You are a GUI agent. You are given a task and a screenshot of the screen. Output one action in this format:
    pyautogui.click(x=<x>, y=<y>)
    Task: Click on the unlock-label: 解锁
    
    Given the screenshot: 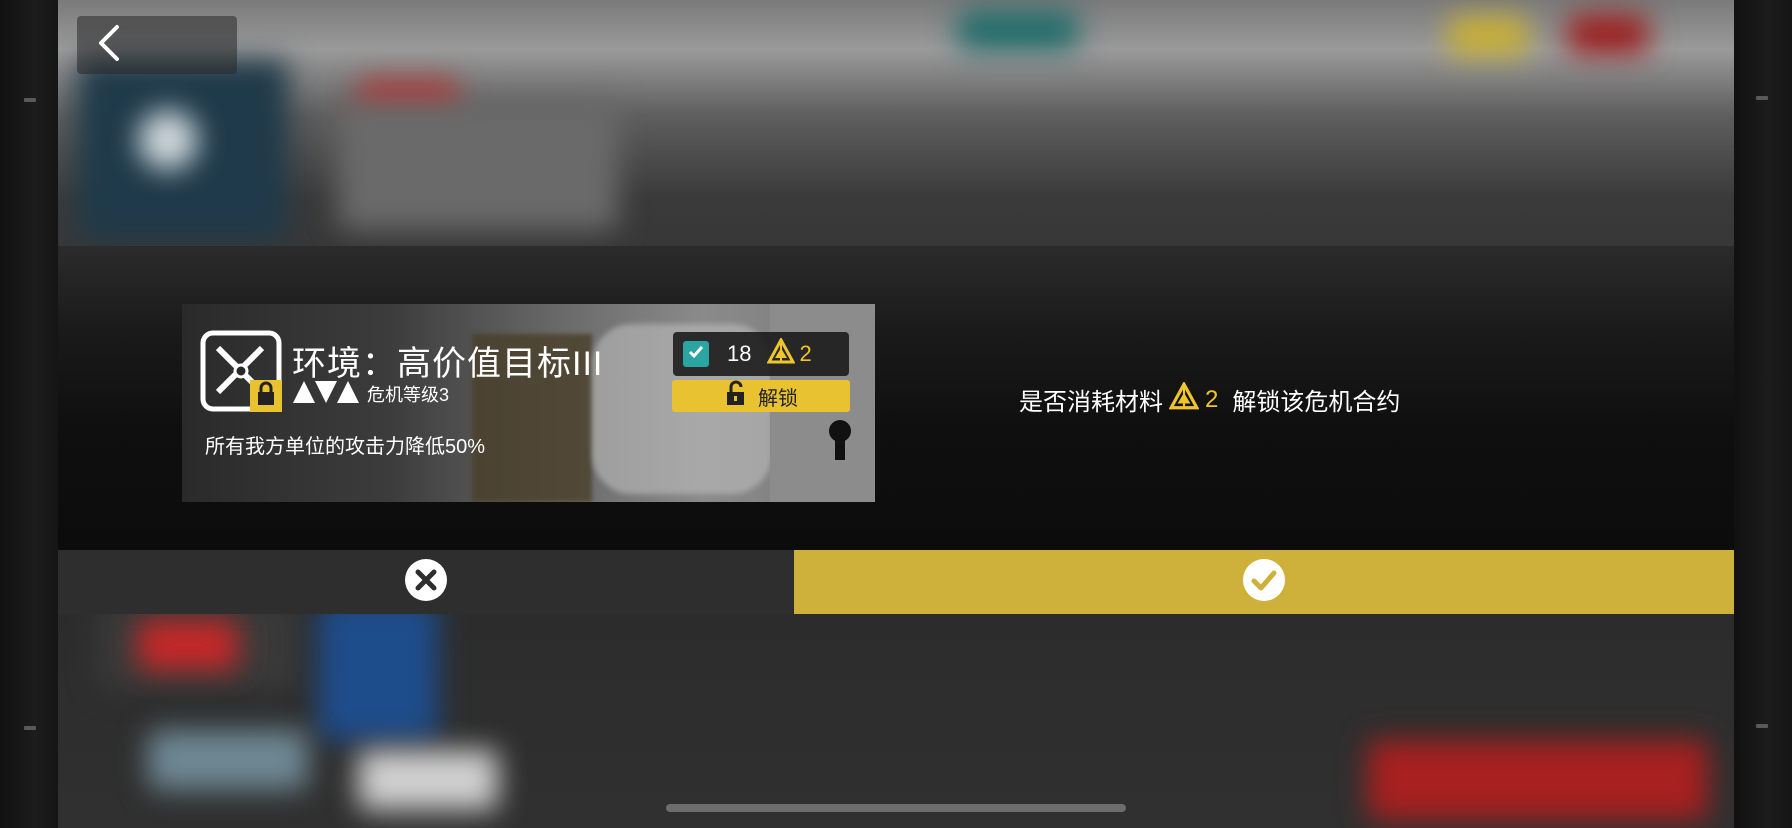 What is the action you would take?
    pyautogui.click(x=778, y=398)
    